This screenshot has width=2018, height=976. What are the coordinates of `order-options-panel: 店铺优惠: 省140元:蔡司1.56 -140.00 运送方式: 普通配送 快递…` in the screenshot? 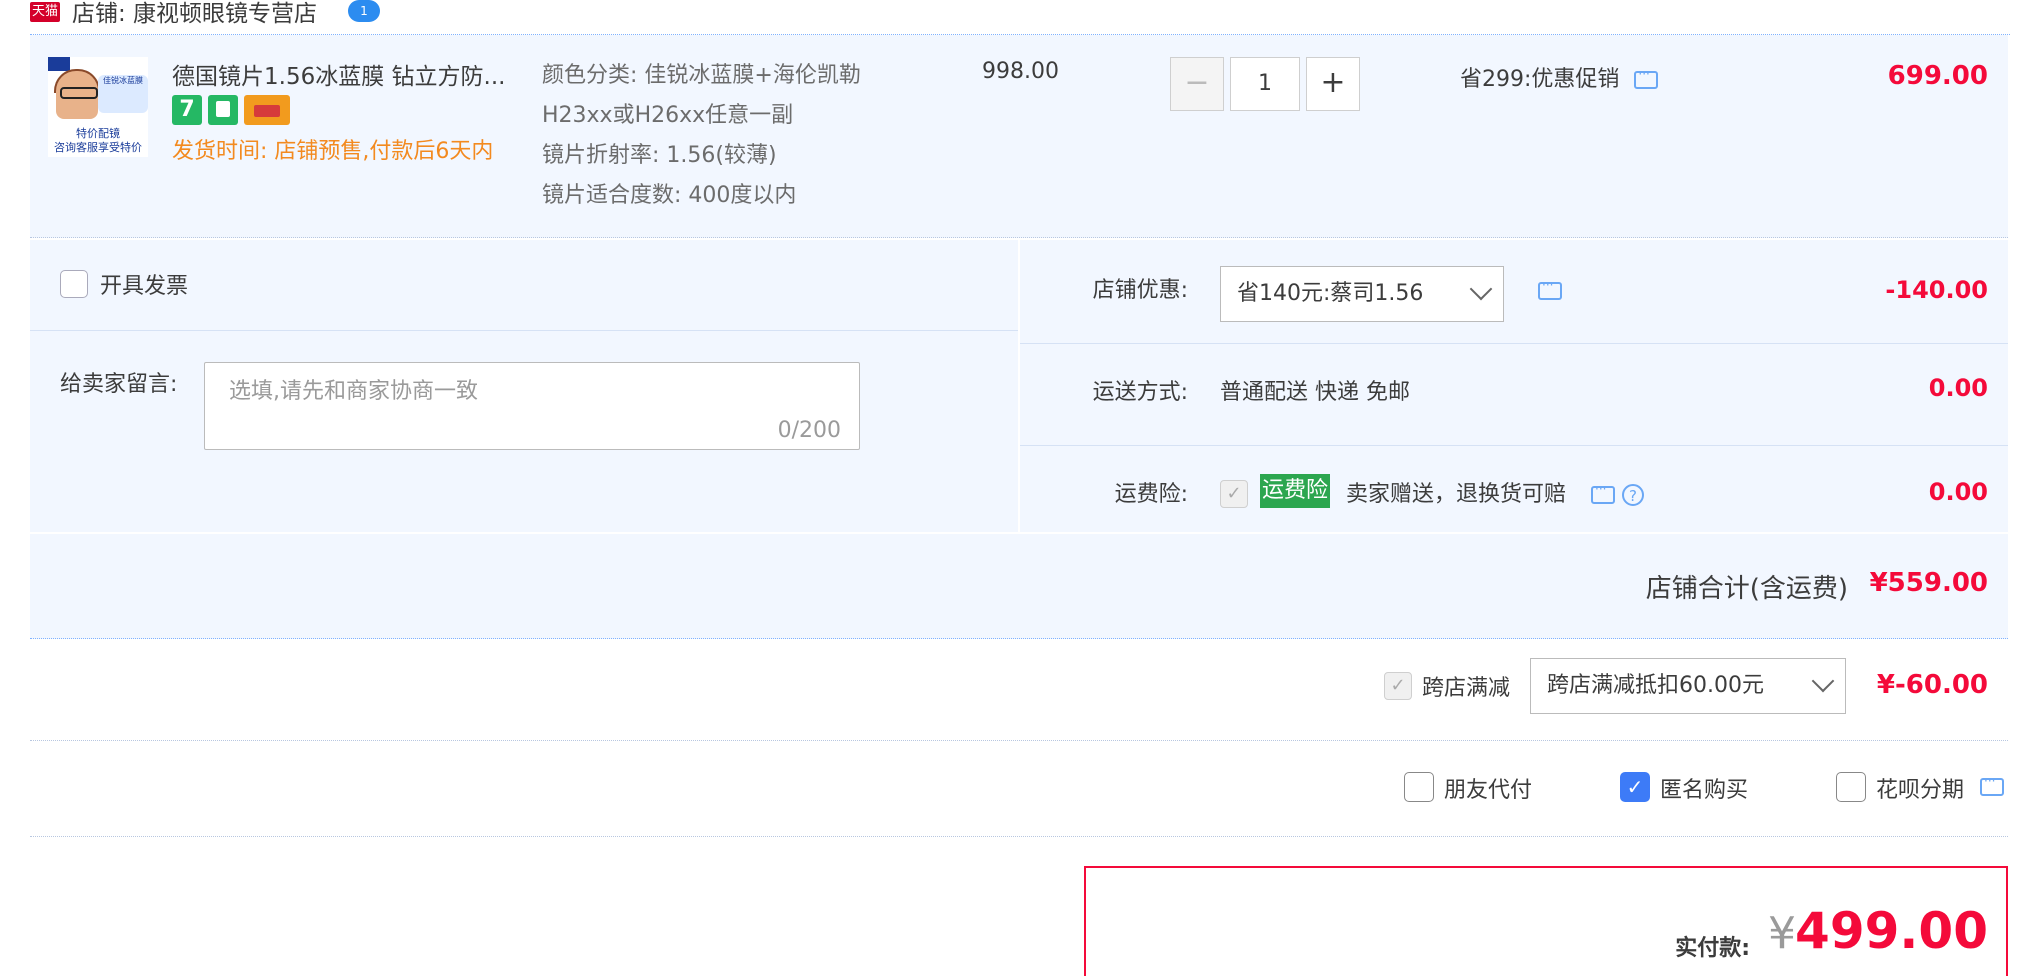 It's located at (1514, 386).